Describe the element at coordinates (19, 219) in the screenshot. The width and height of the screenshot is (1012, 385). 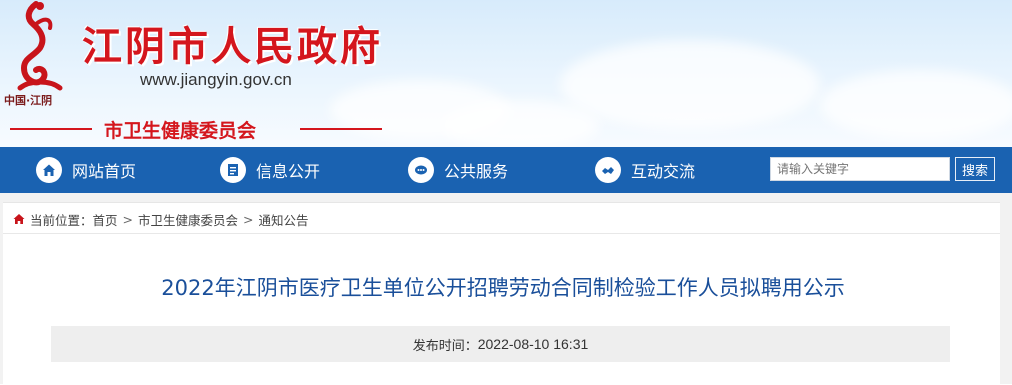
I see `location-home-icon` at that location.